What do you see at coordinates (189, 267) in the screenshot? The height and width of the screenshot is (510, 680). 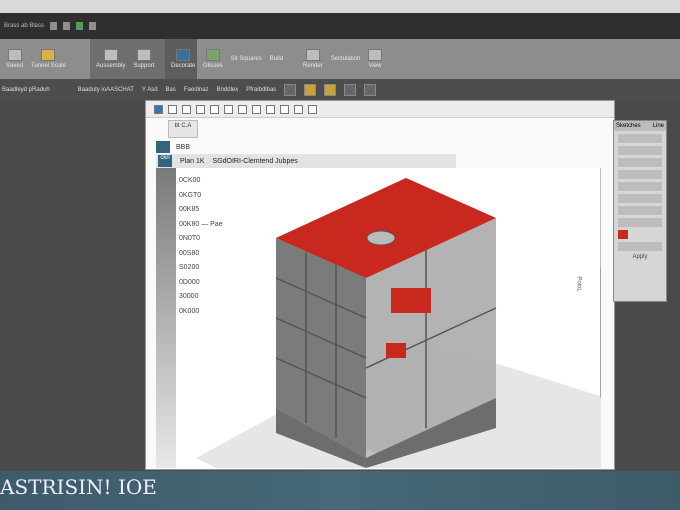 I see `dimension-label: S0200` at bounding box center [189, 267].